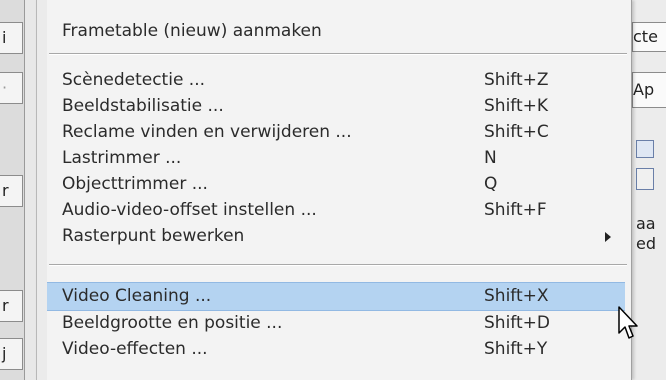 Image resolution: width=666 pixels, height=380 pixels. Describe the element at coordinates (336, 31) in the screenshot. I see `menu-item-frametable: Frametable (nieuw) aanmaken` at that location.